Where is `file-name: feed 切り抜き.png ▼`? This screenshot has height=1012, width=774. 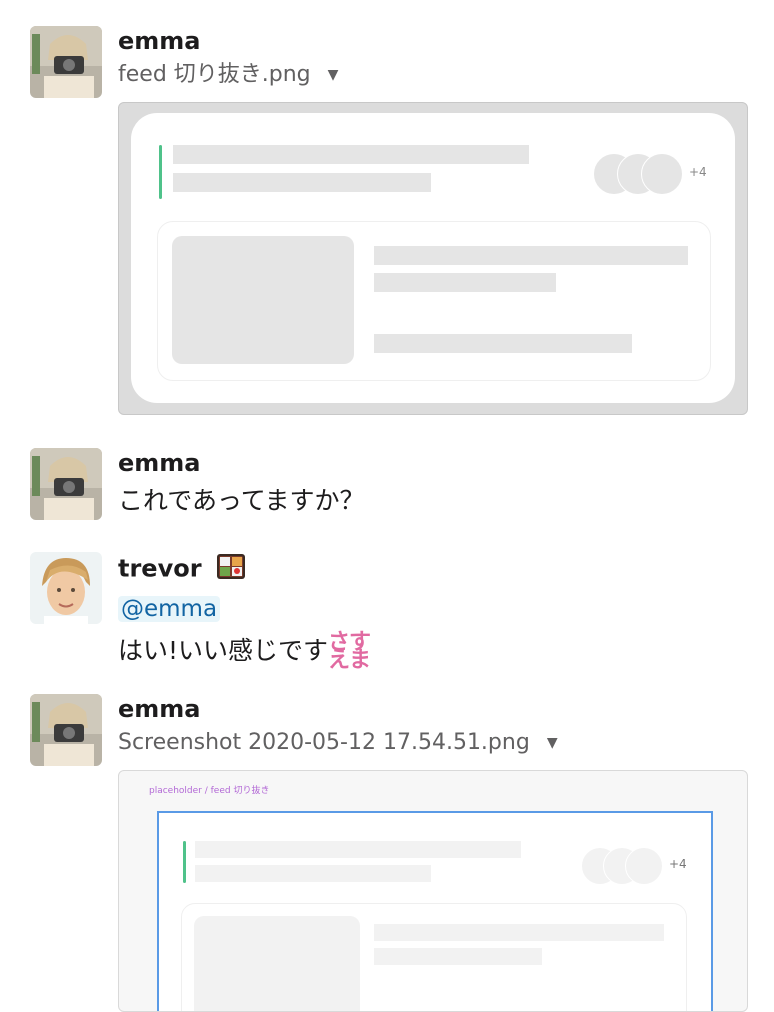
file-name: feed 切り抜き.png ▼ is located at coordinates (228, 75).